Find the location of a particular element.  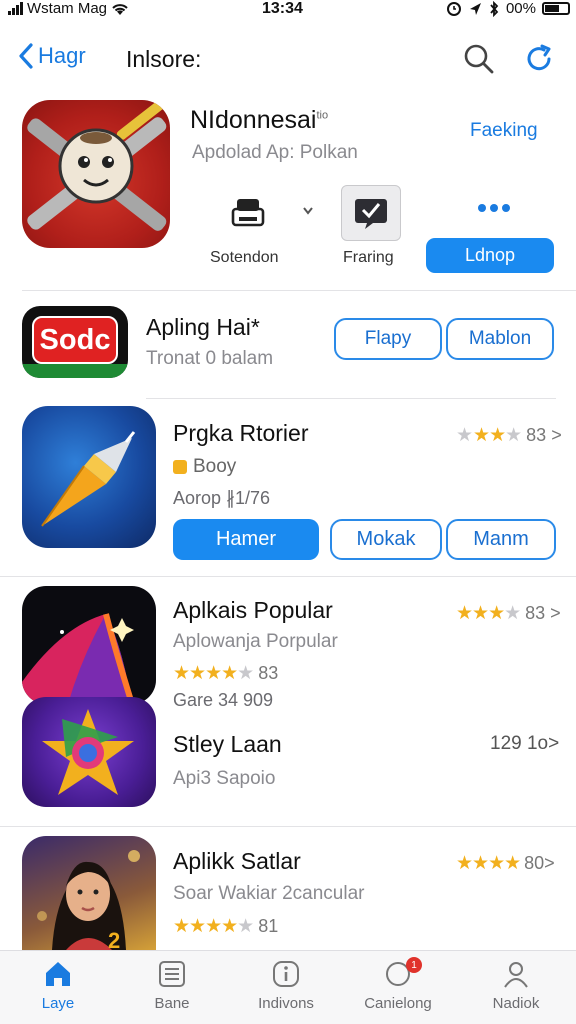

row-subtitle: Aplowanja Porpular is located at coordinates (255, 641).